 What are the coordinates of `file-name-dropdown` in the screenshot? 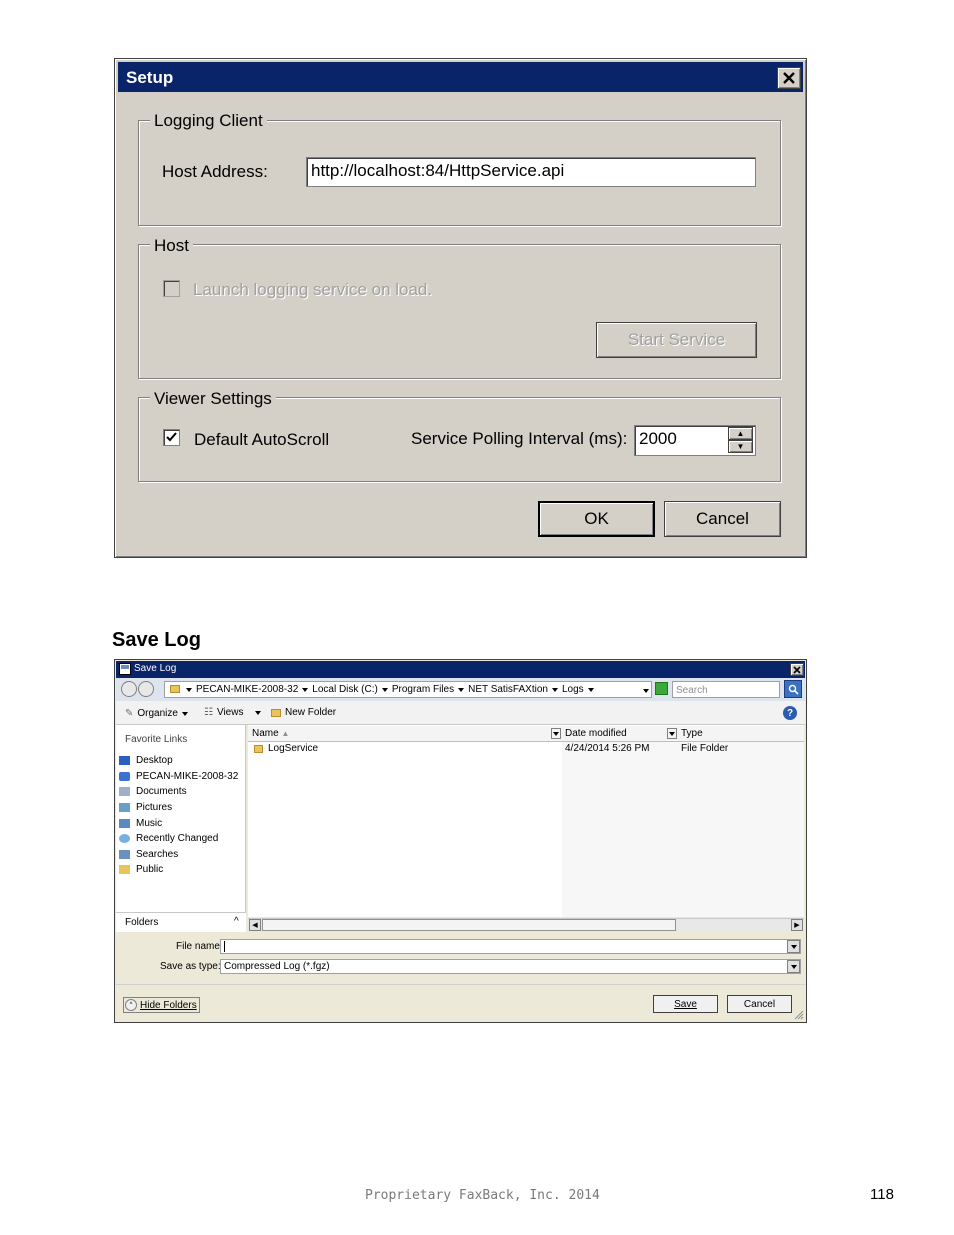 It's located at (793, 946).